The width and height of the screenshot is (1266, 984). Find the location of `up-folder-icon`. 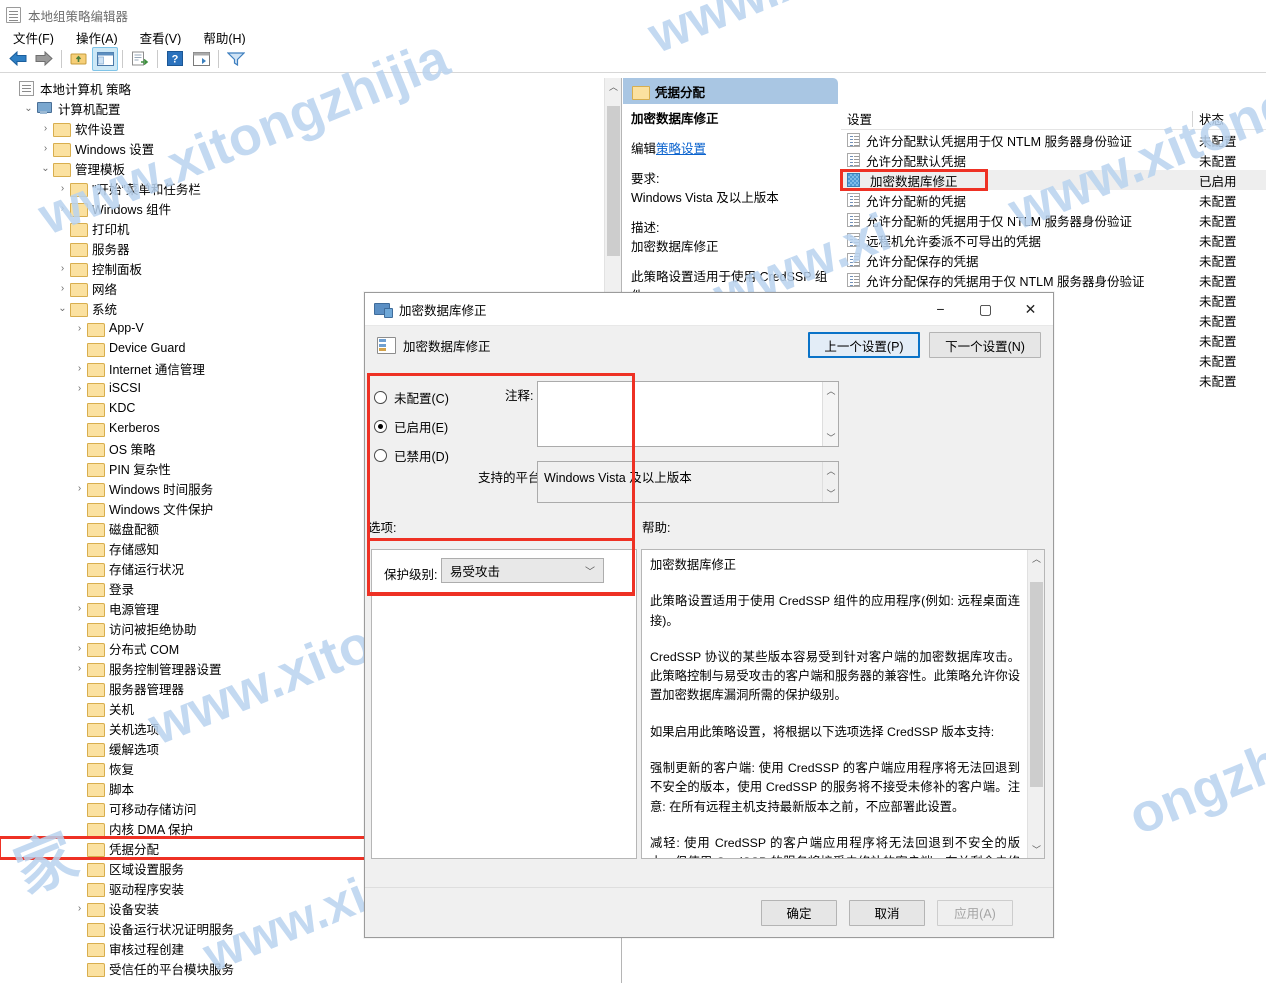

up-folder-icon is located at coordinates (79, 59).